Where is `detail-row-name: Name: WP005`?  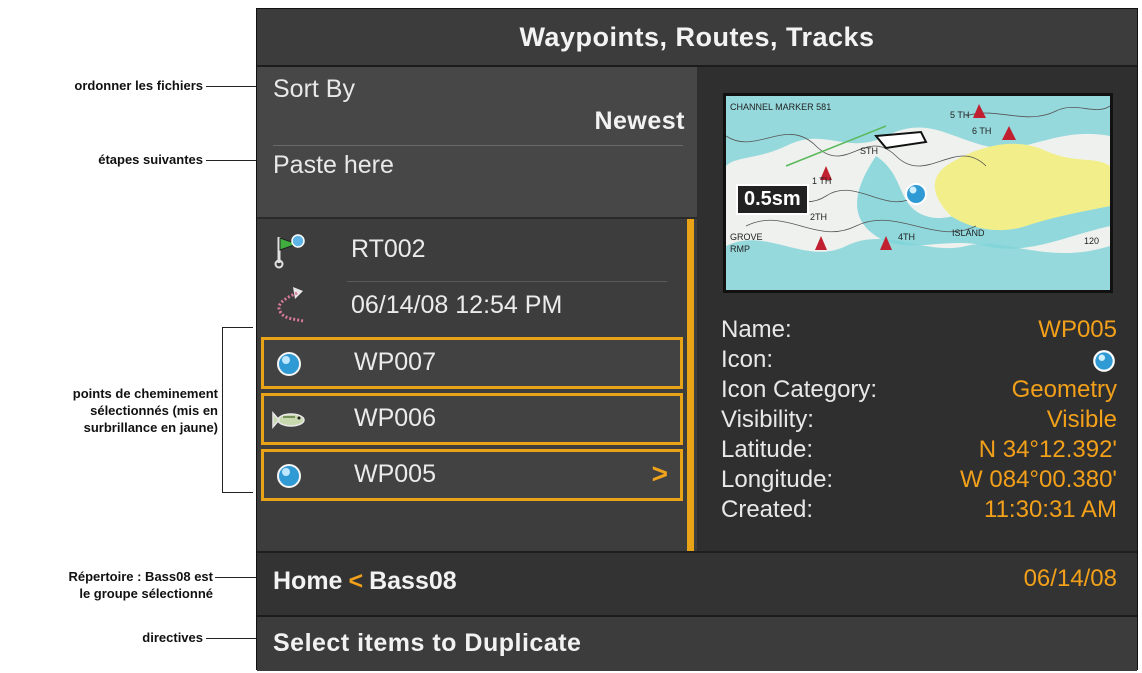 detail-row-name: Name: WP005 is located at coordinates (919, 330).